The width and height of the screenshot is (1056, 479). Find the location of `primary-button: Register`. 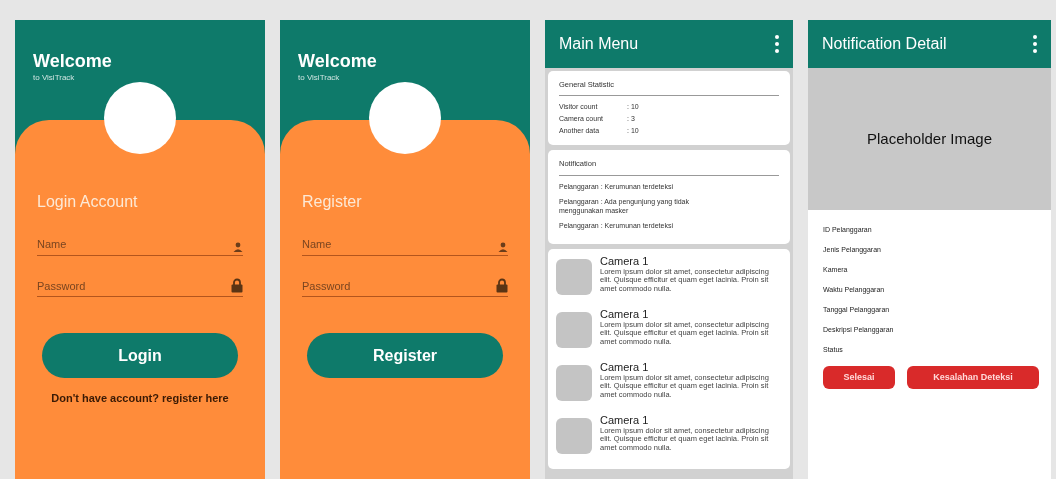

primary-button: Register is located at coordinates (405, 355).